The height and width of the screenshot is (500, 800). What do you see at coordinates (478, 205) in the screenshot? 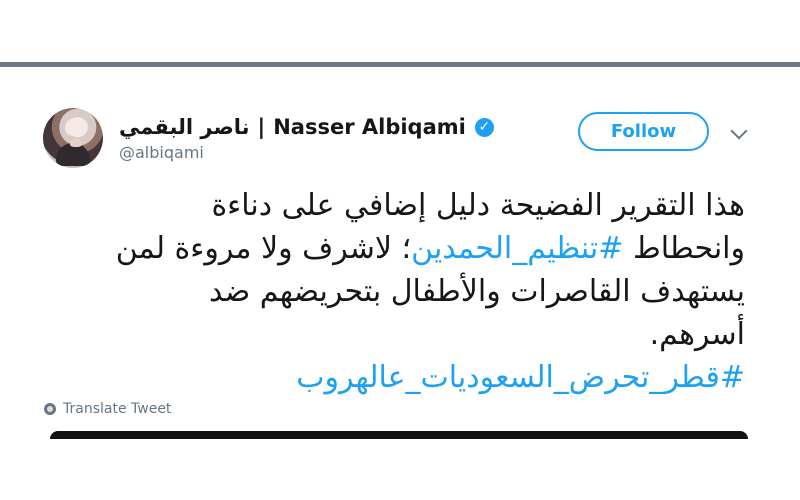
I see `tweet-text-line-1: هذا التقرير الفضيحة دليل إضافي على دناءة` at bounding box center [478, 205].